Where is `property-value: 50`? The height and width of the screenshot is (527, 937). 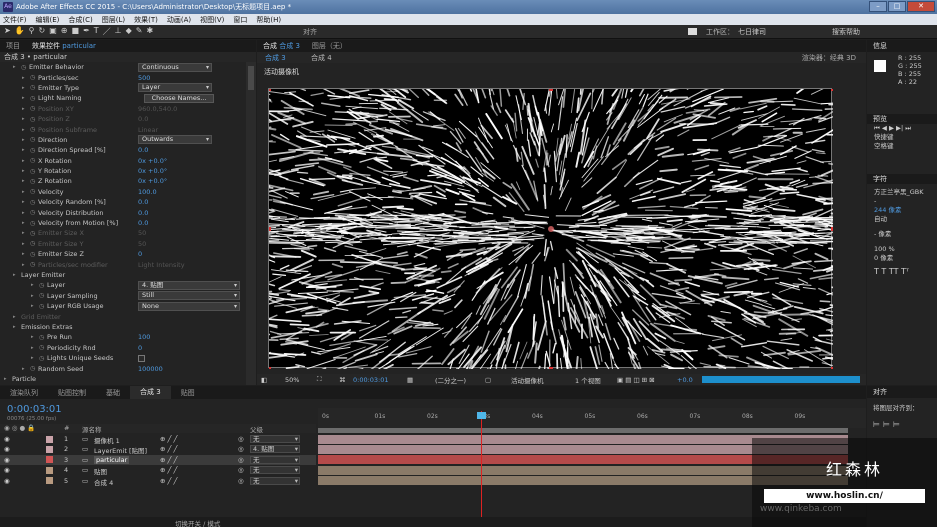 property-value: 50 is located at coordinates (142, 244).